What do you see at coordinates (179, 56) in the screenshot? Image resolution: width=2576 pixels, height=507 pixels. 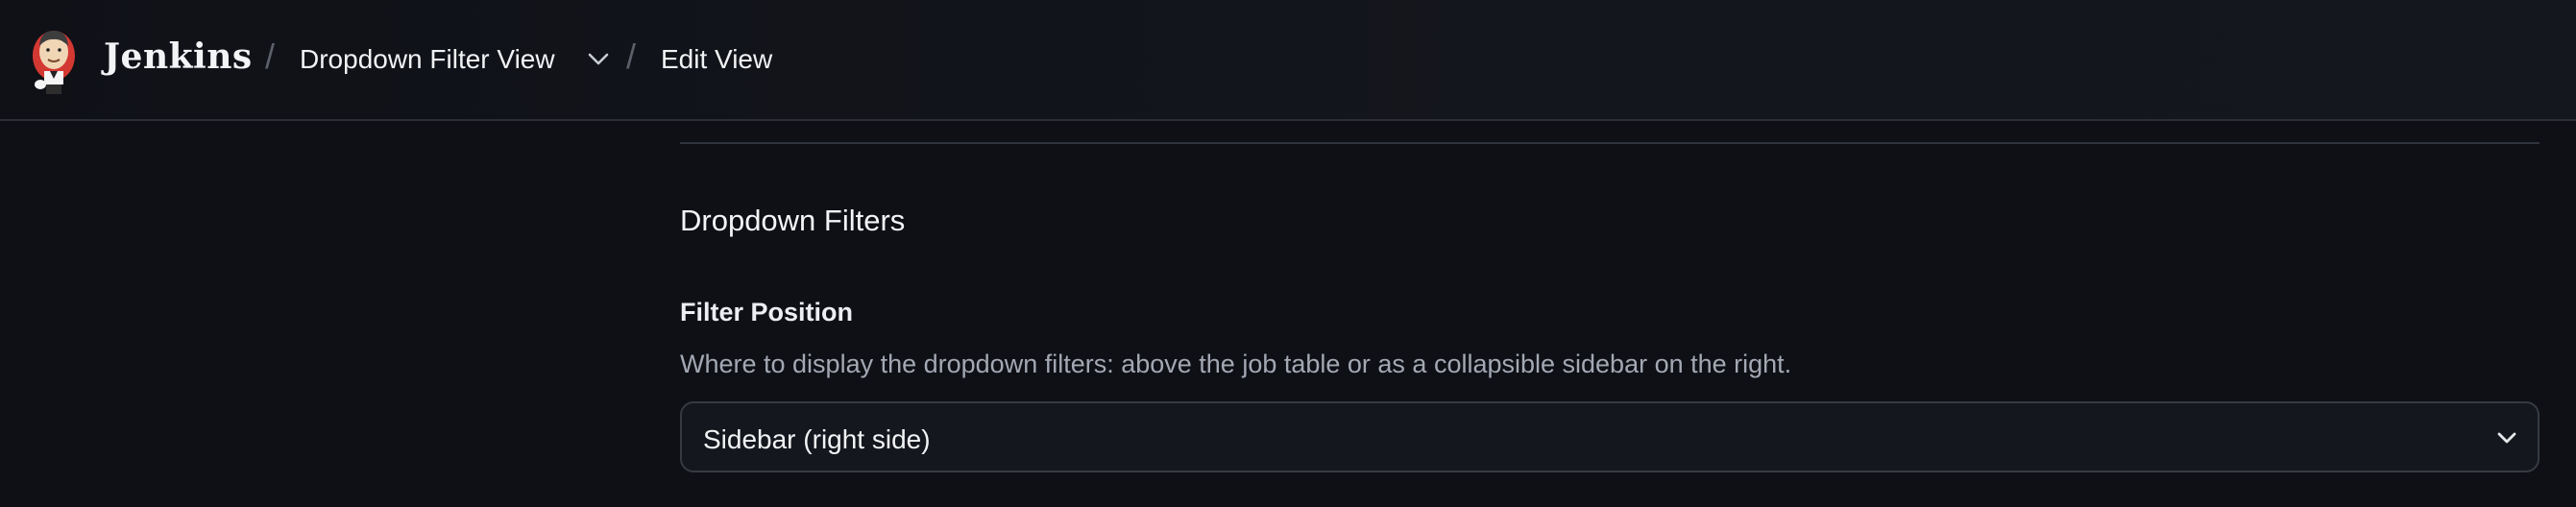 I see `brand-name: Jenkins` at bounding box center [179, 56].